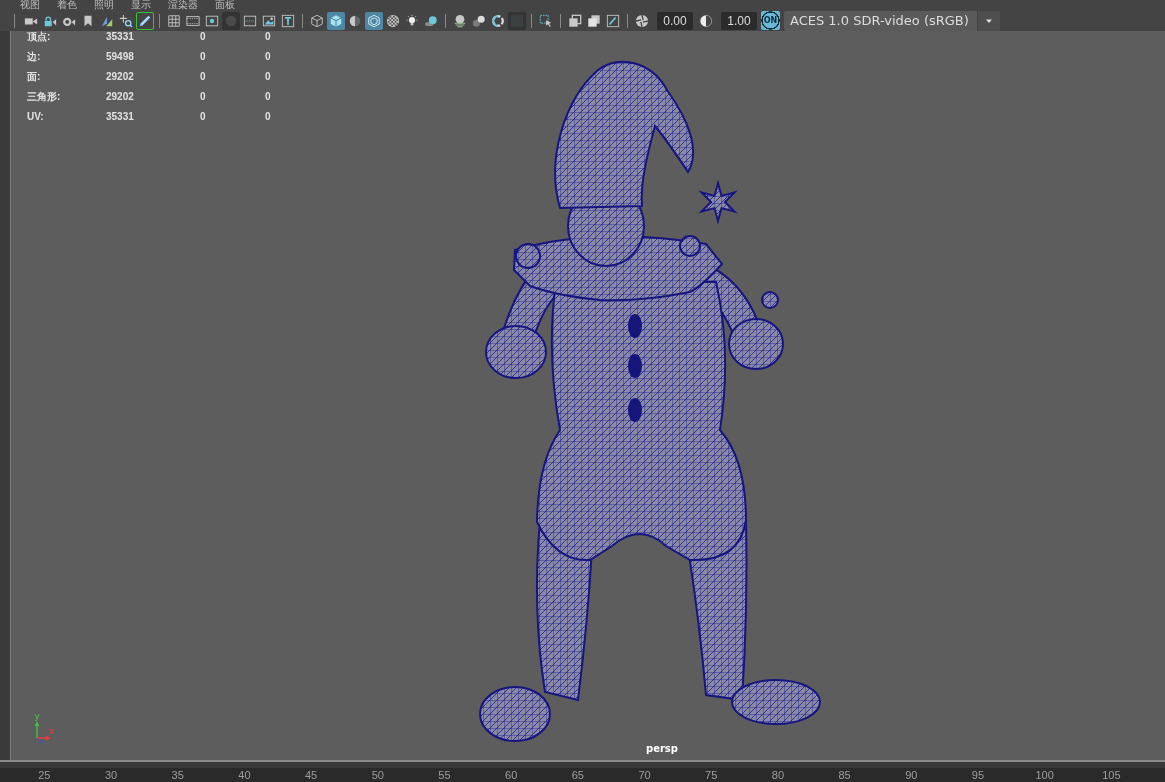  I want to click on ruler-number: 95, so click(978, 775).